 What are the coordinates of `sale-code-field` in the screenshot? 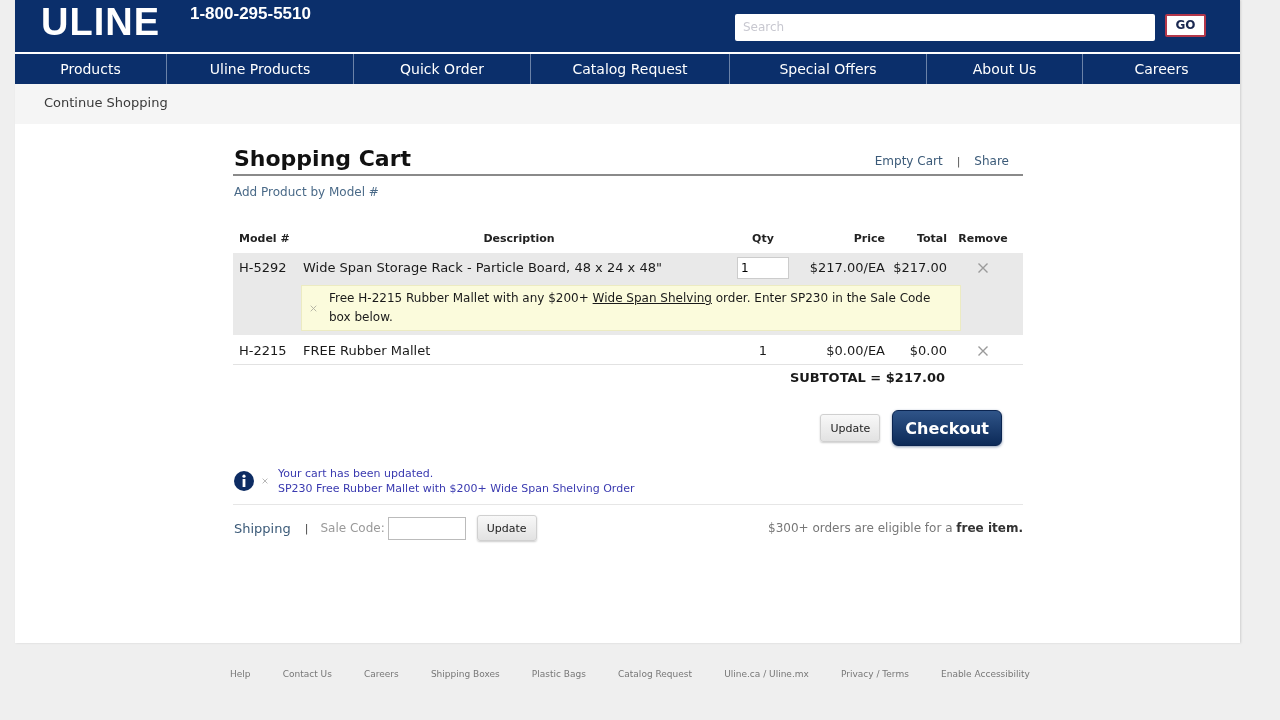 It's located at (426, 528).